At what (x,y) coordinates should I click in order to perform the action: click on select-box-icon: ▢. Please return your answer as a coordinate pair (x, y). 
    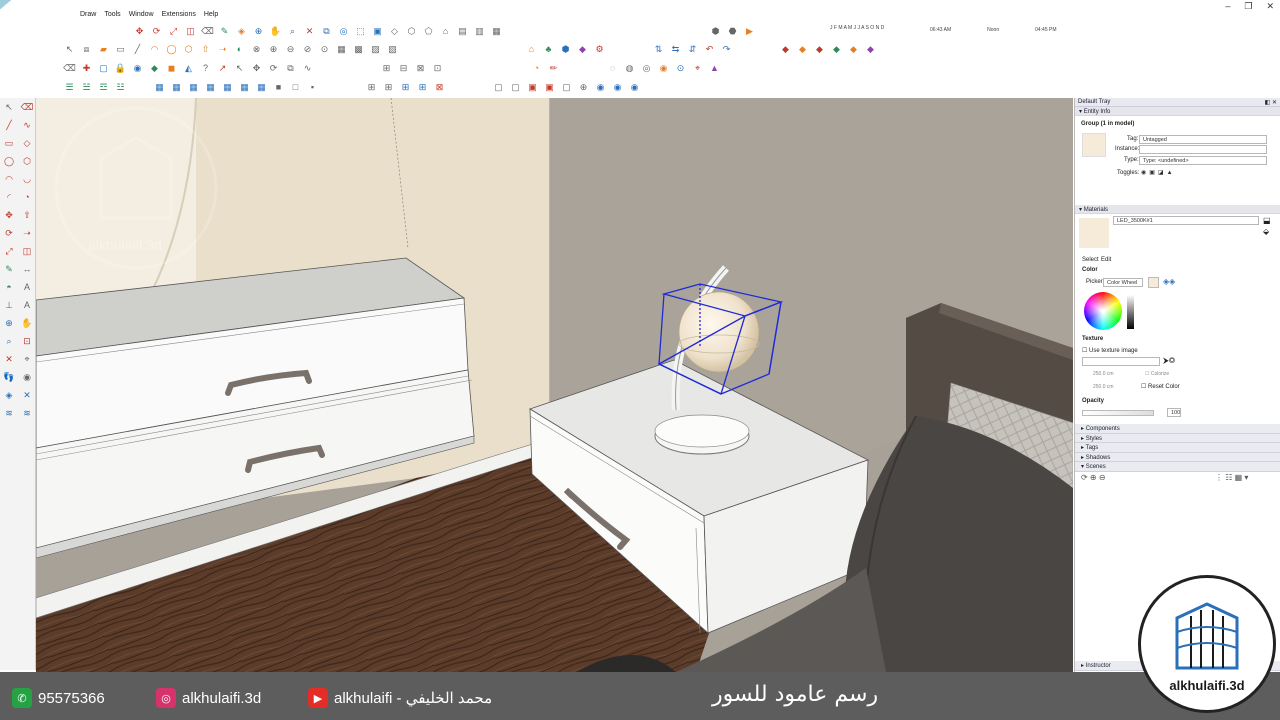
    Looking at the image, I should click on (103, 69).